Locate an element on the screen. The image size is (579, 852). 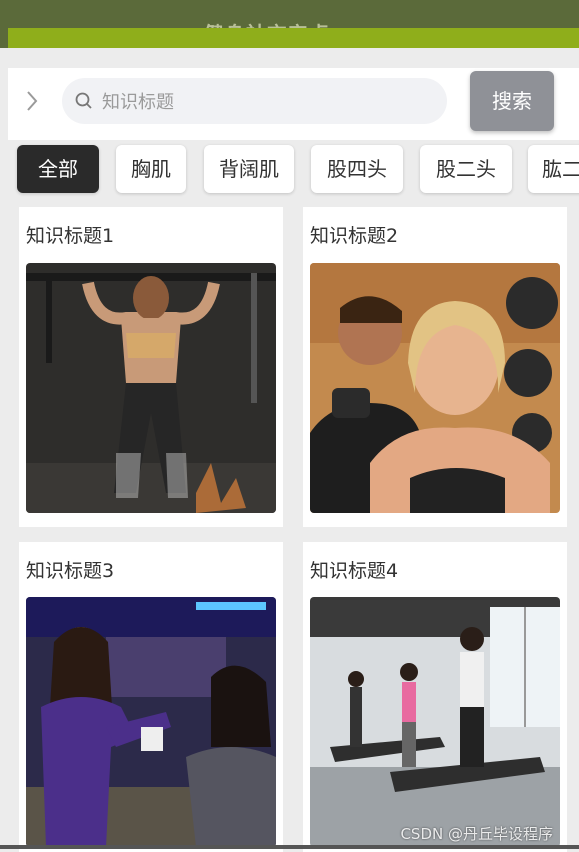
search-icon is located at coordinates (84, 101).